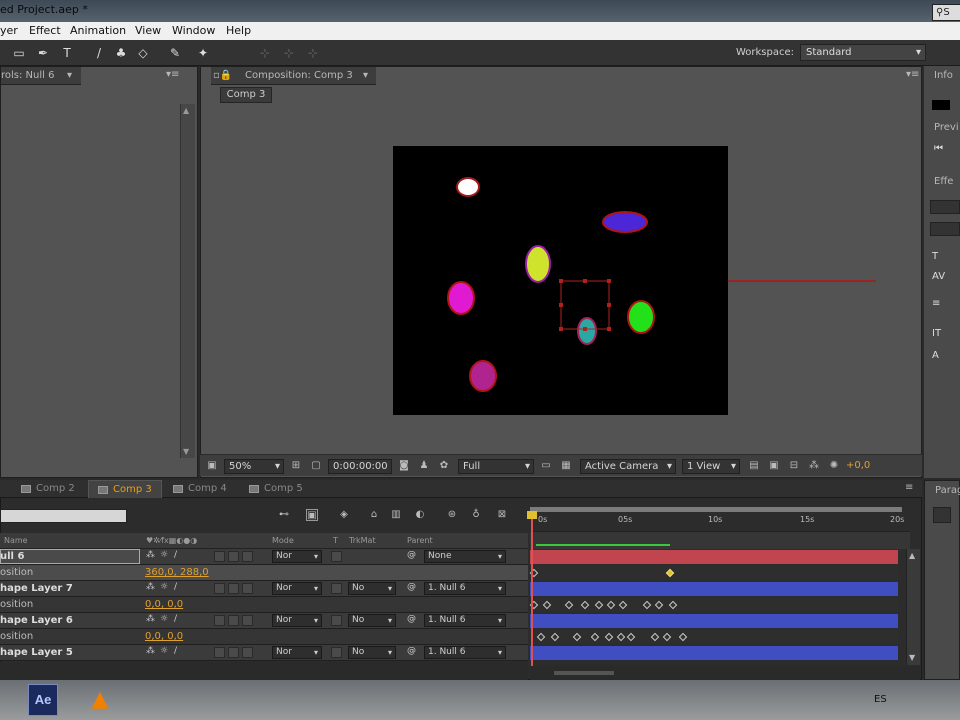  What do you see at coordinates (264, 621) in the screenshot?
I see `layer-row-shape-layer-6: hape Layer 6 ⁂ ☼ / Nor ▾ No ▾ @ 1. Null 6 ▾` at bounding box center [264, 621].